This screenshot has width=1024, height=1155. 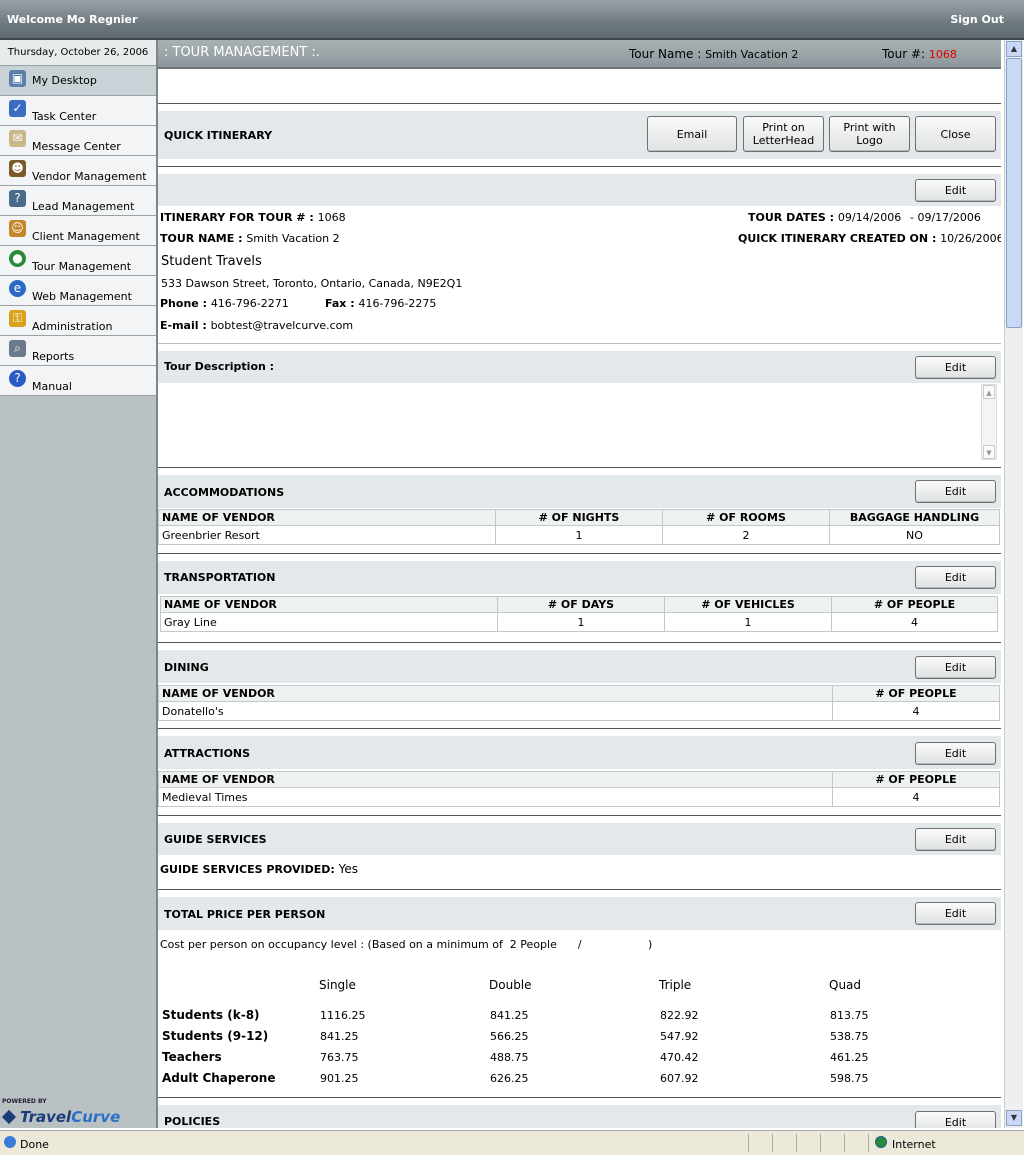 What do you see at coordinates (327, 535) in the screenshot?
I see `table-cell: Greenbrier Resort` at bounding box center [327, 535].